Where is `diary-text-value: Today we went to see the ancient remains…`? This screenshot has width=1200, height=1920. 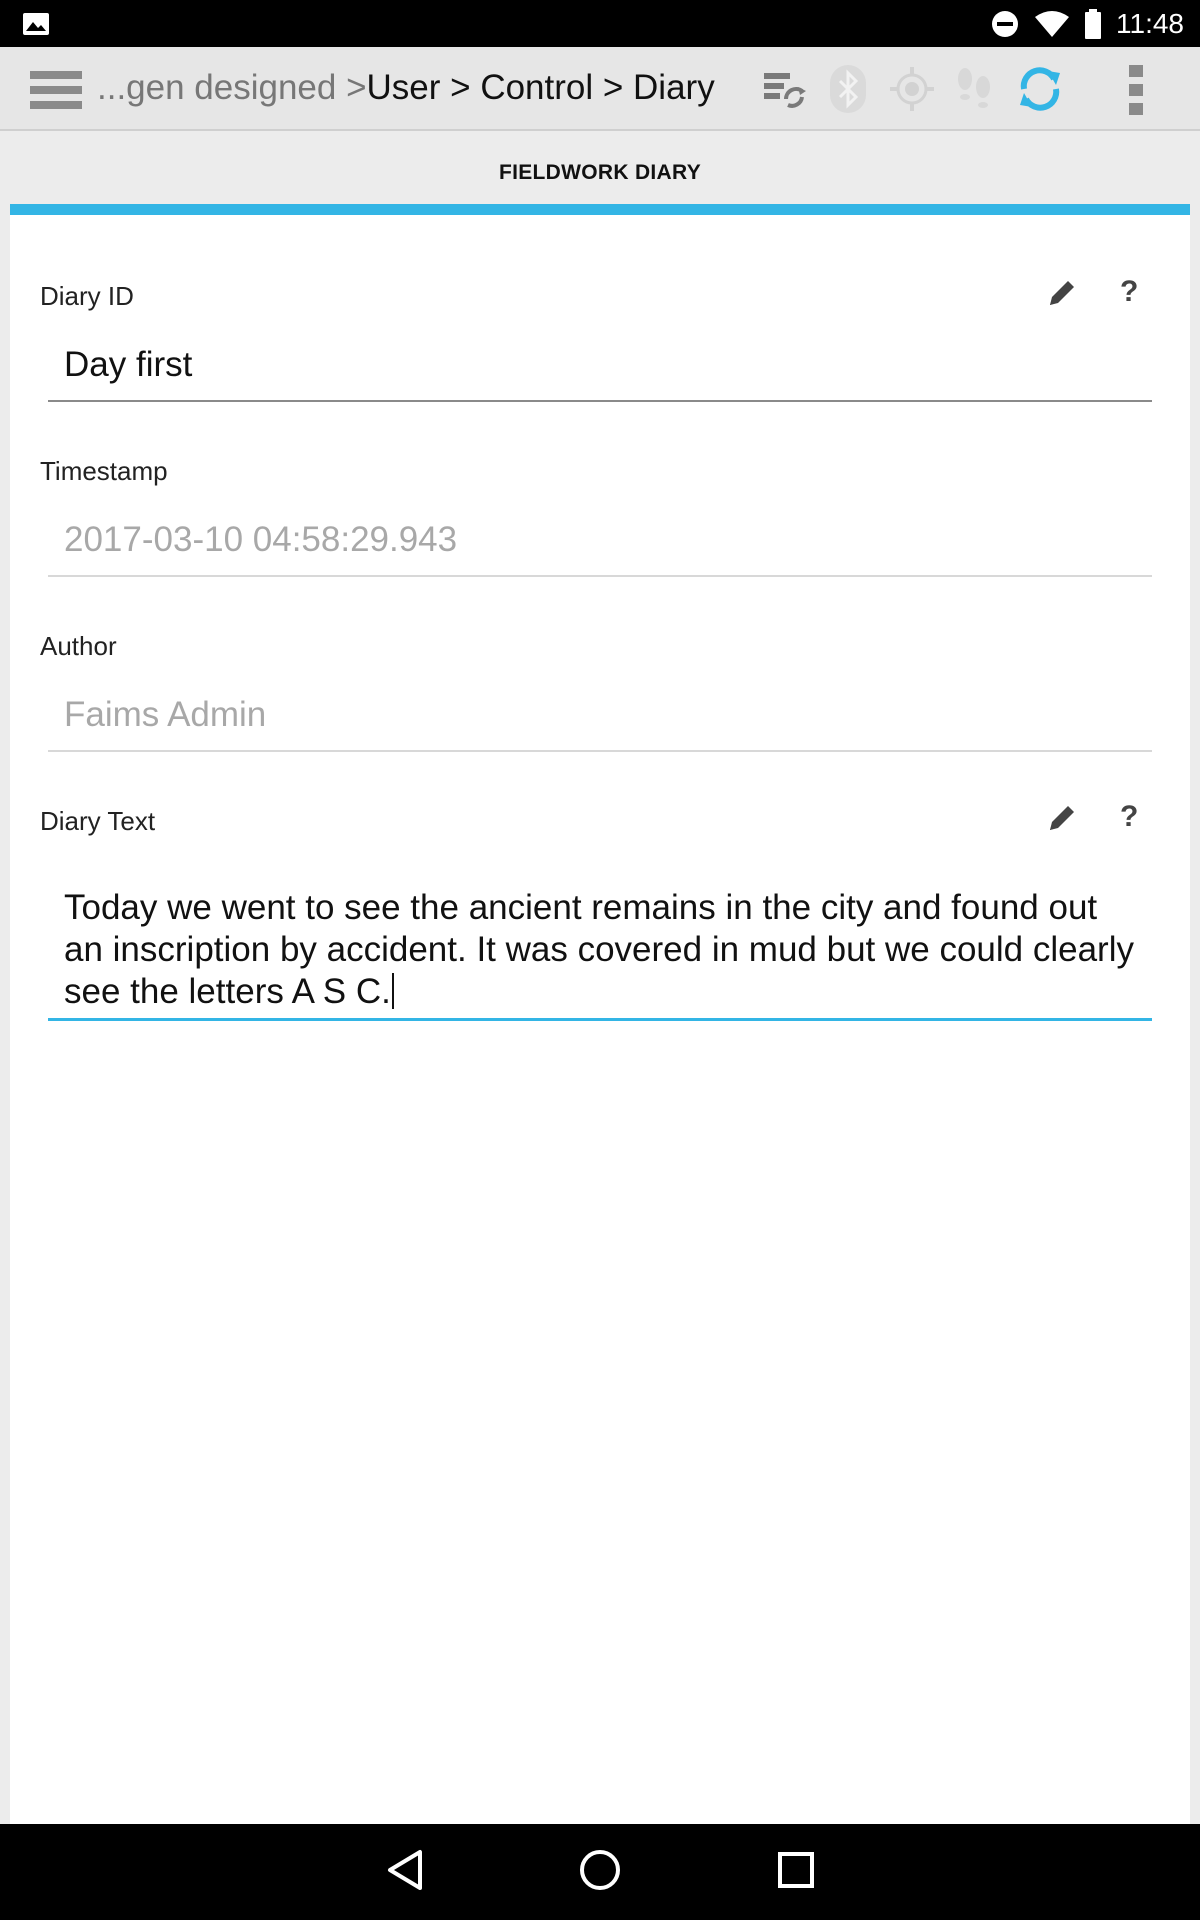 diary-text-value: Today we went to see the ancient remains… is located at coordinates (599, 949).